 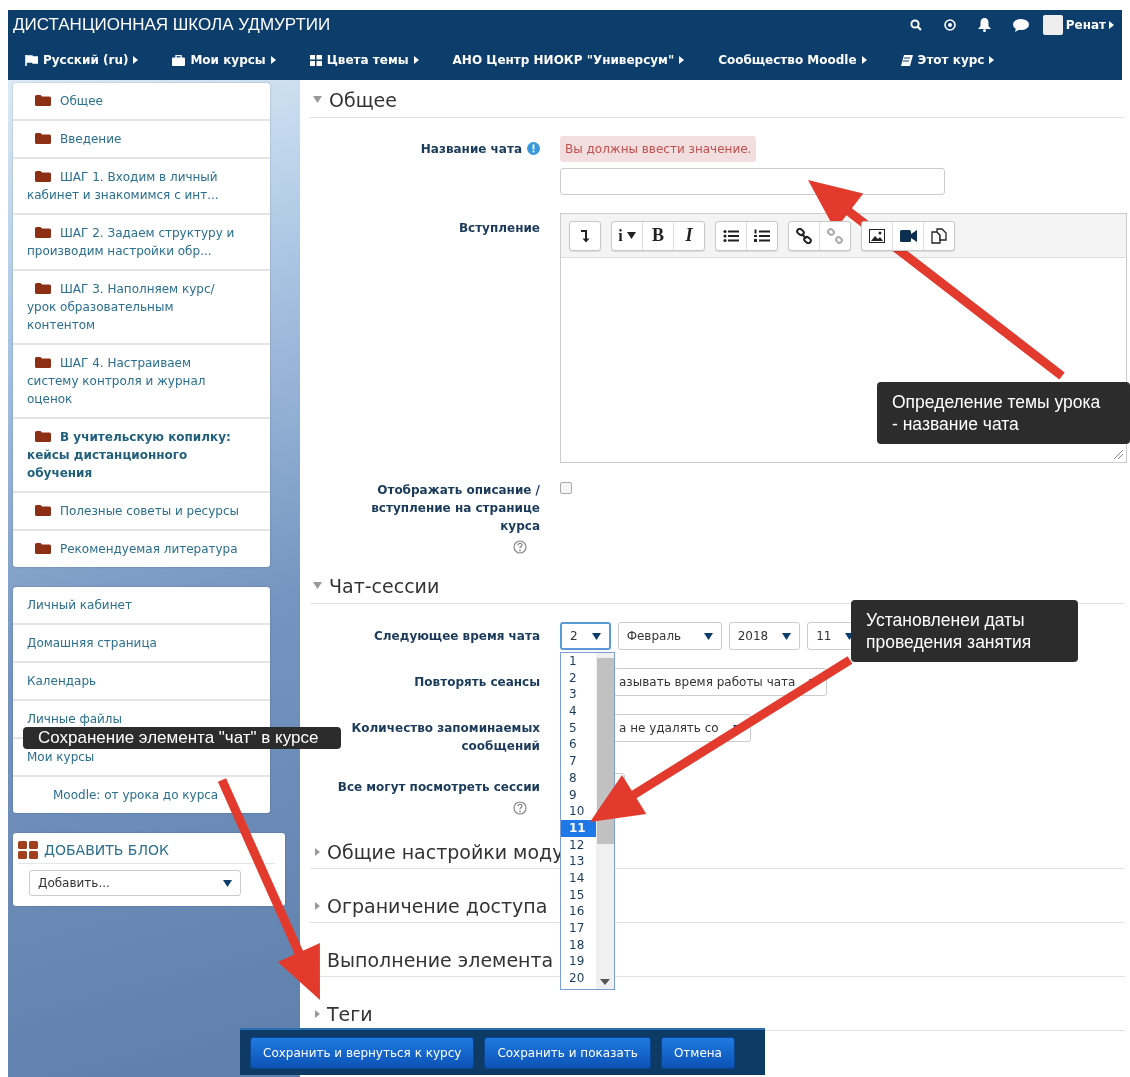 What do you see at coordinates (947, 60) in the screenshot?
I see `menu-link: Этот курс` at bounding box center [947, 60].